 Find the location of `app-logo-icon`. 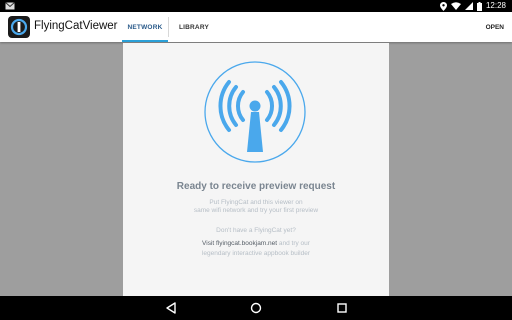

app-logo-icon is located at coordinates (19, 27).